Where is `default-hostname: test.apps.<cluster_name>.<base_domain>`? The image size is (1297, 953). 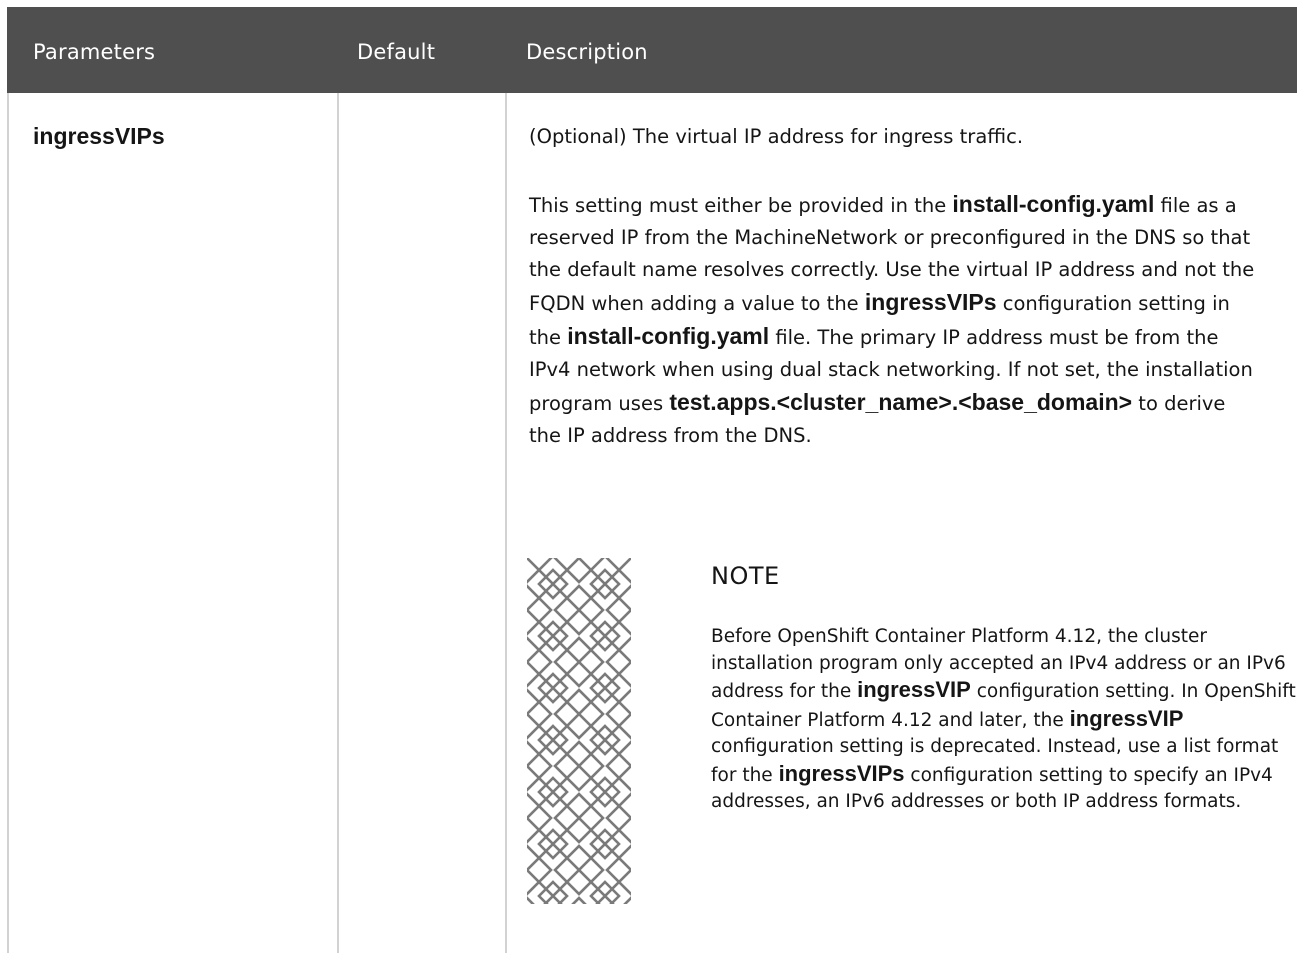 default-hostname: test.apps.<cluster_name>.<base_domain> is located at coordinates (901, 402).